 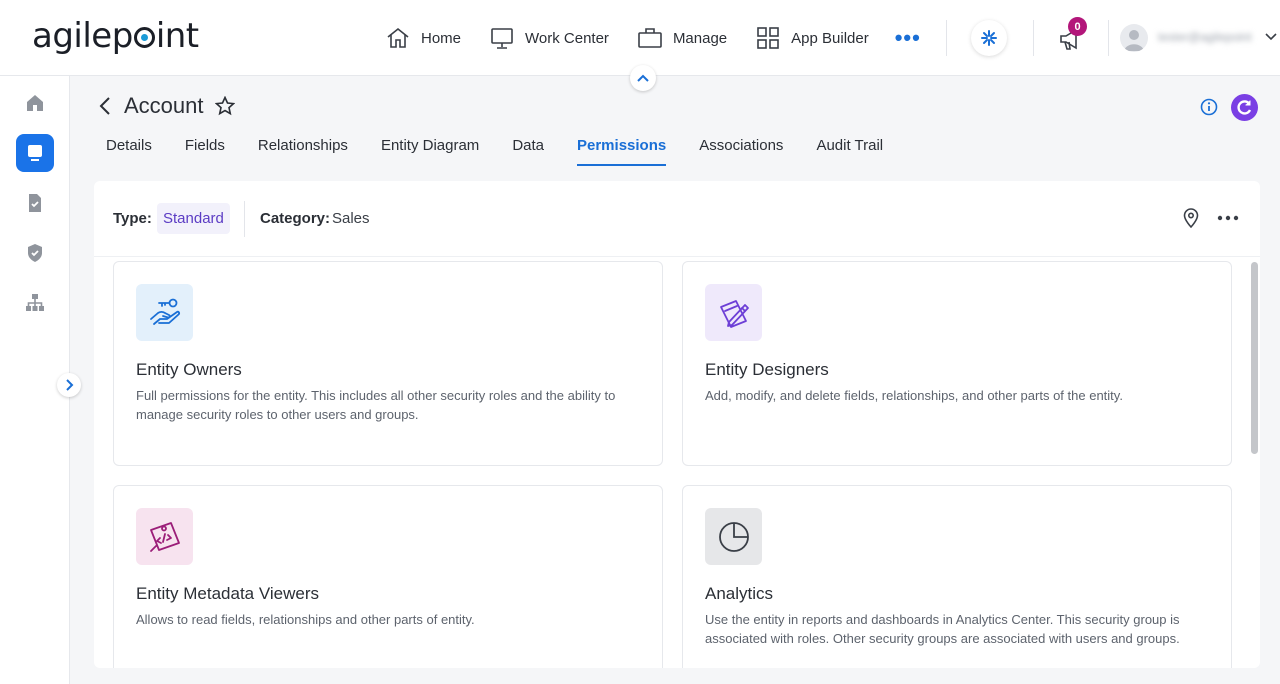 What do you see at coordinates (129, 151) in the screenshot?
I see `tab-details: Details` at bounding box center [129, 151].